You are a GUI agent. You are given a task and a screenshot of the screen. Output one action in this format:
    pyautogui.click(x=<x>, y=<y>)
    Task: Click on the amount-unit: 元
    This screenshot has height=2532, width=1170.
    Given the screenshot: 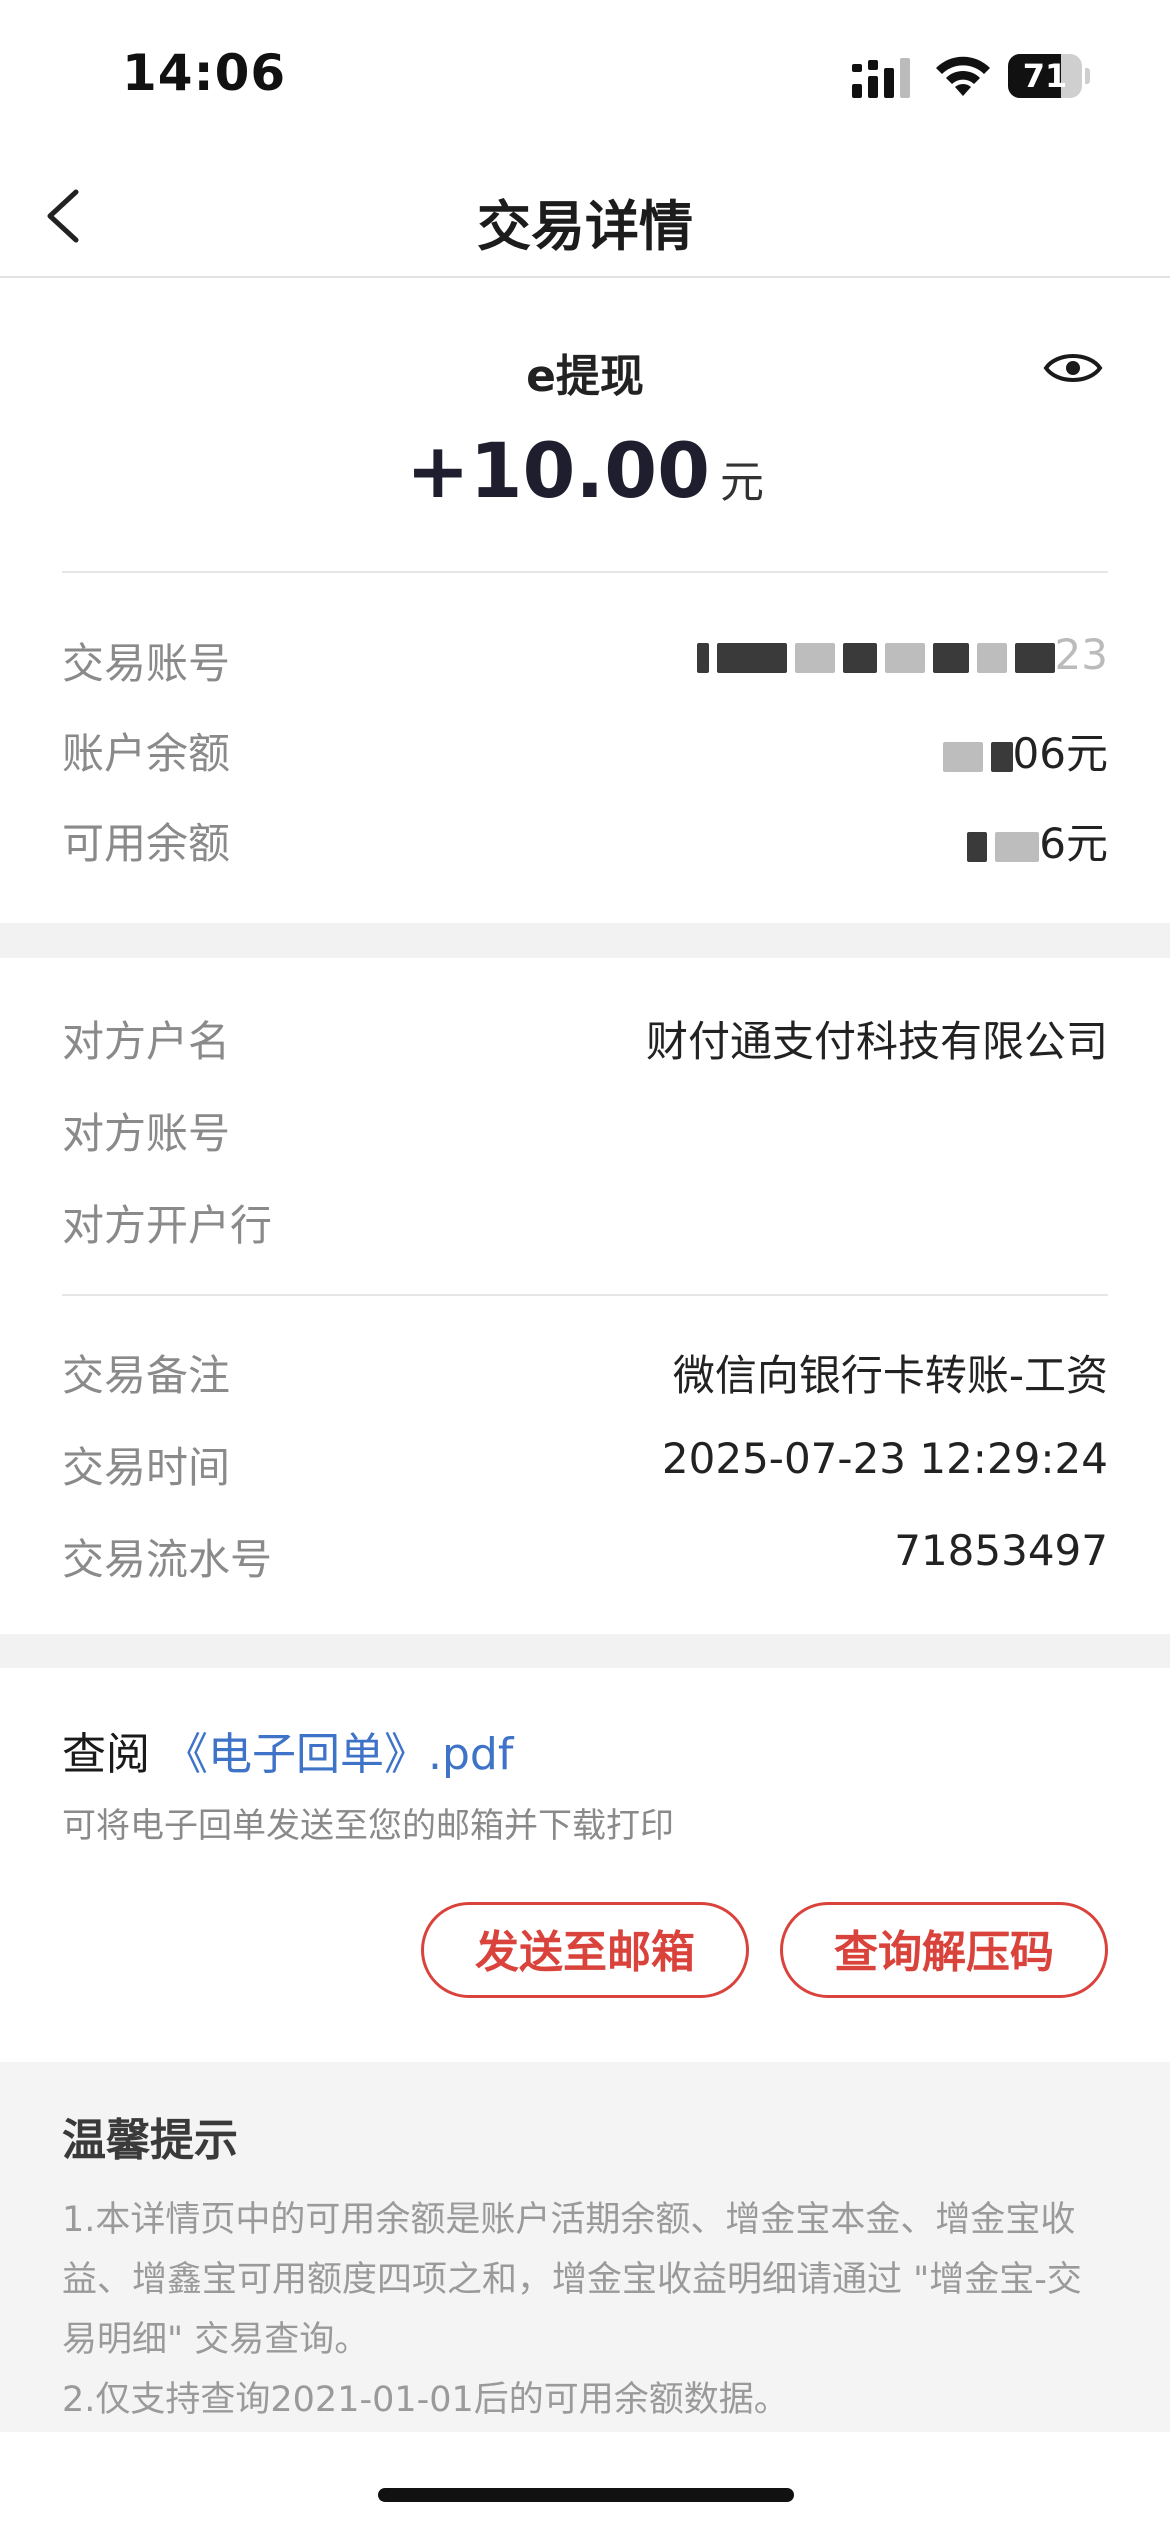 What is the action you would take?
    pyautogui.click(x=742, y=482)
    